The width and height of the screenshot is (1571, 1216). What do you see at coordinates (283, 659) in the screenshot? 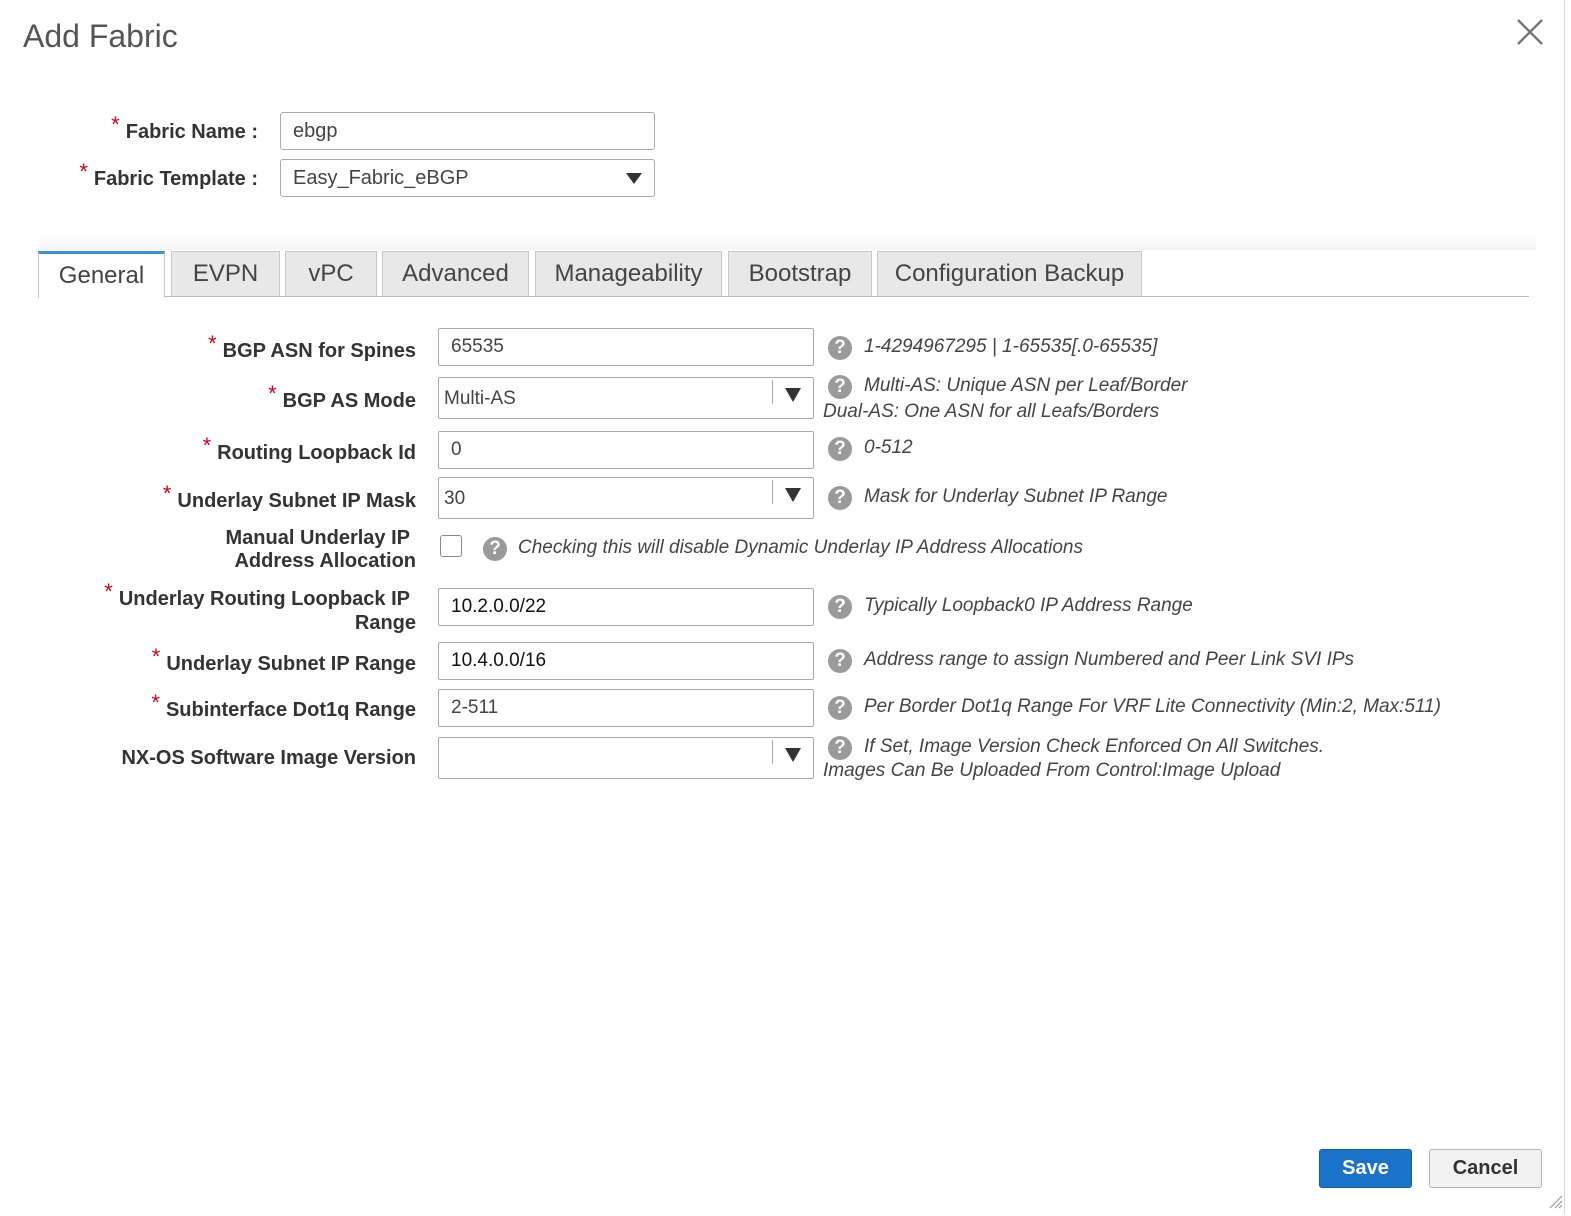
I see `underlay-subnet-range-label: * Underlay Subnet IP Range` at bounding box center [283, 659].